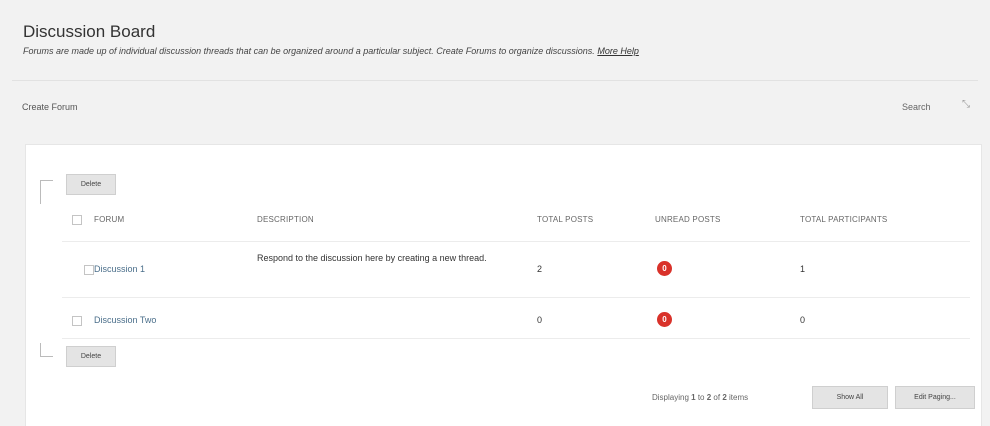 The width and height of the screenshot is (990, 426). What do you see at coordinates (540, 320) in the screenshot?
I see `total-posts: 0` at bounding box center [540, 320].